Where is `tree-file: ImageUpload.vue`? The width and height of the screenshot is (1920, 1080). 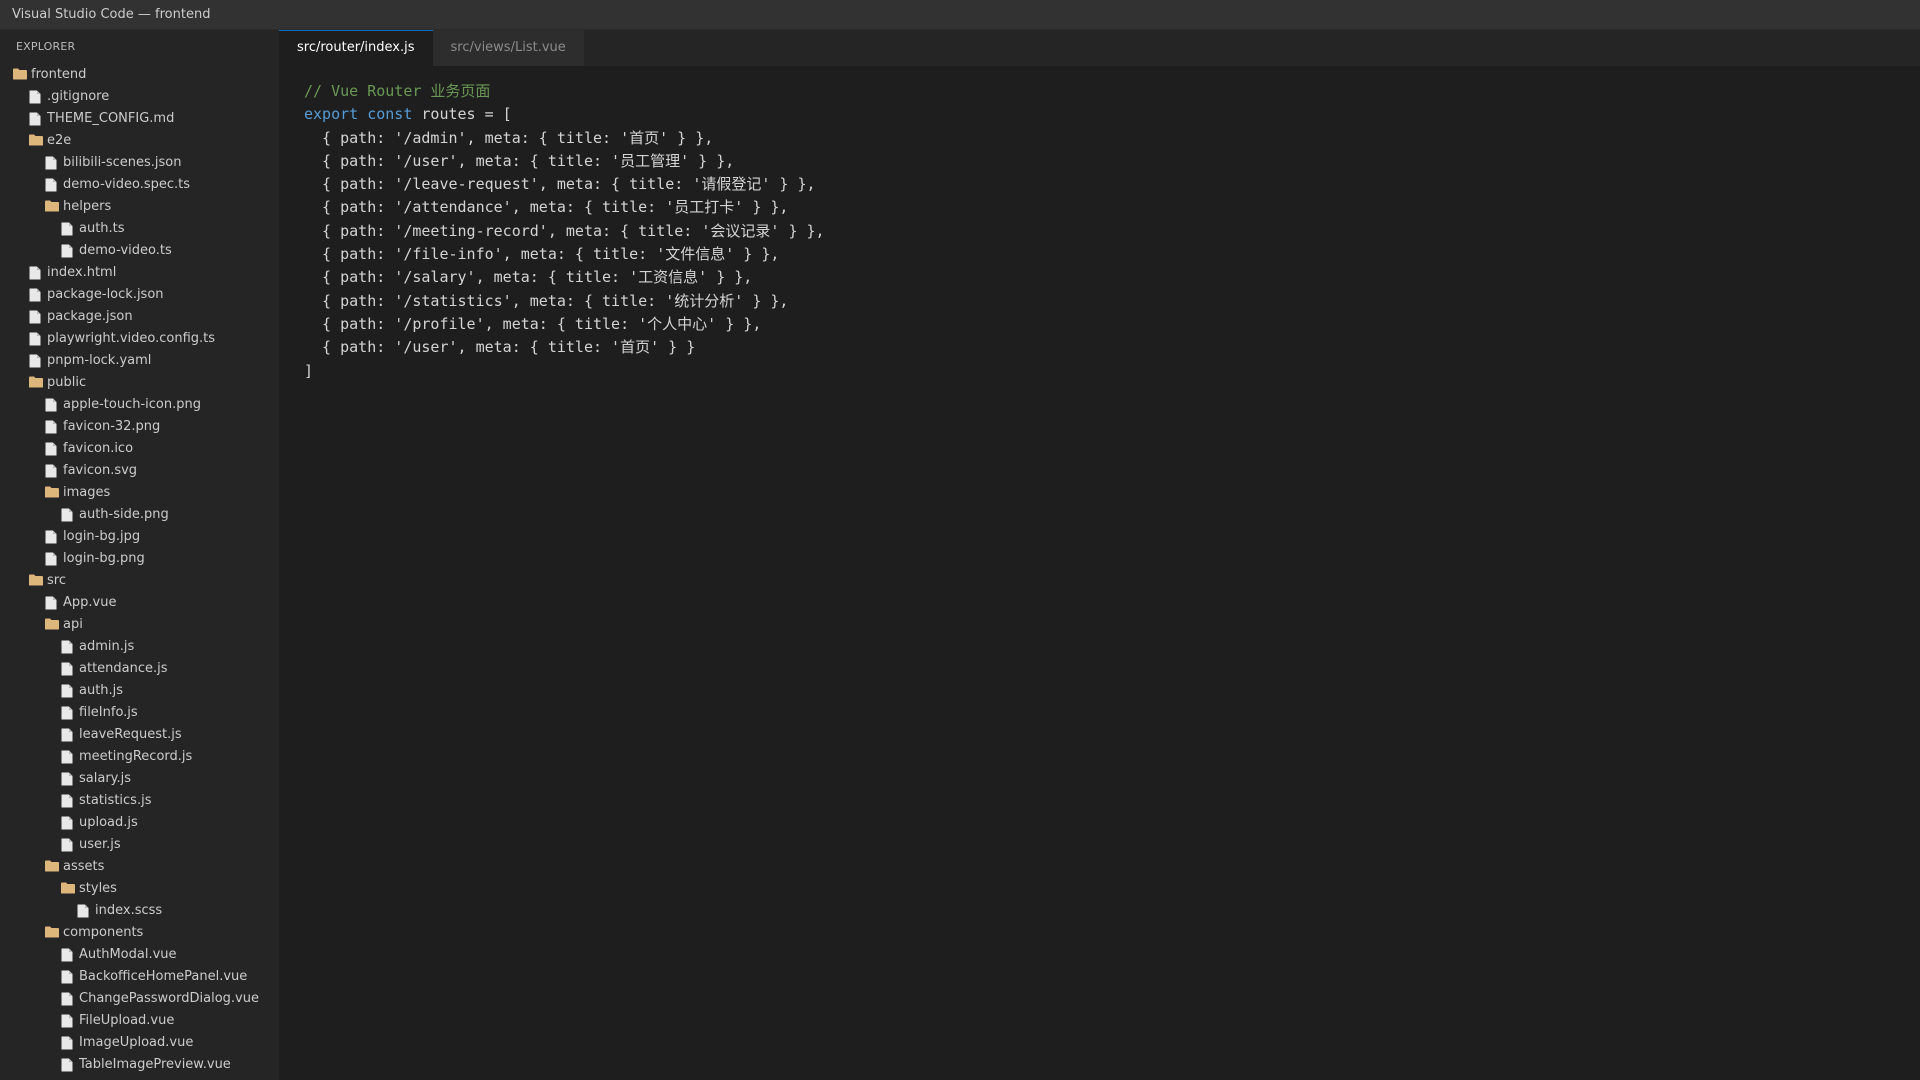 tree-file: ImageUpload.vue is located at coordinates (139, 1043).